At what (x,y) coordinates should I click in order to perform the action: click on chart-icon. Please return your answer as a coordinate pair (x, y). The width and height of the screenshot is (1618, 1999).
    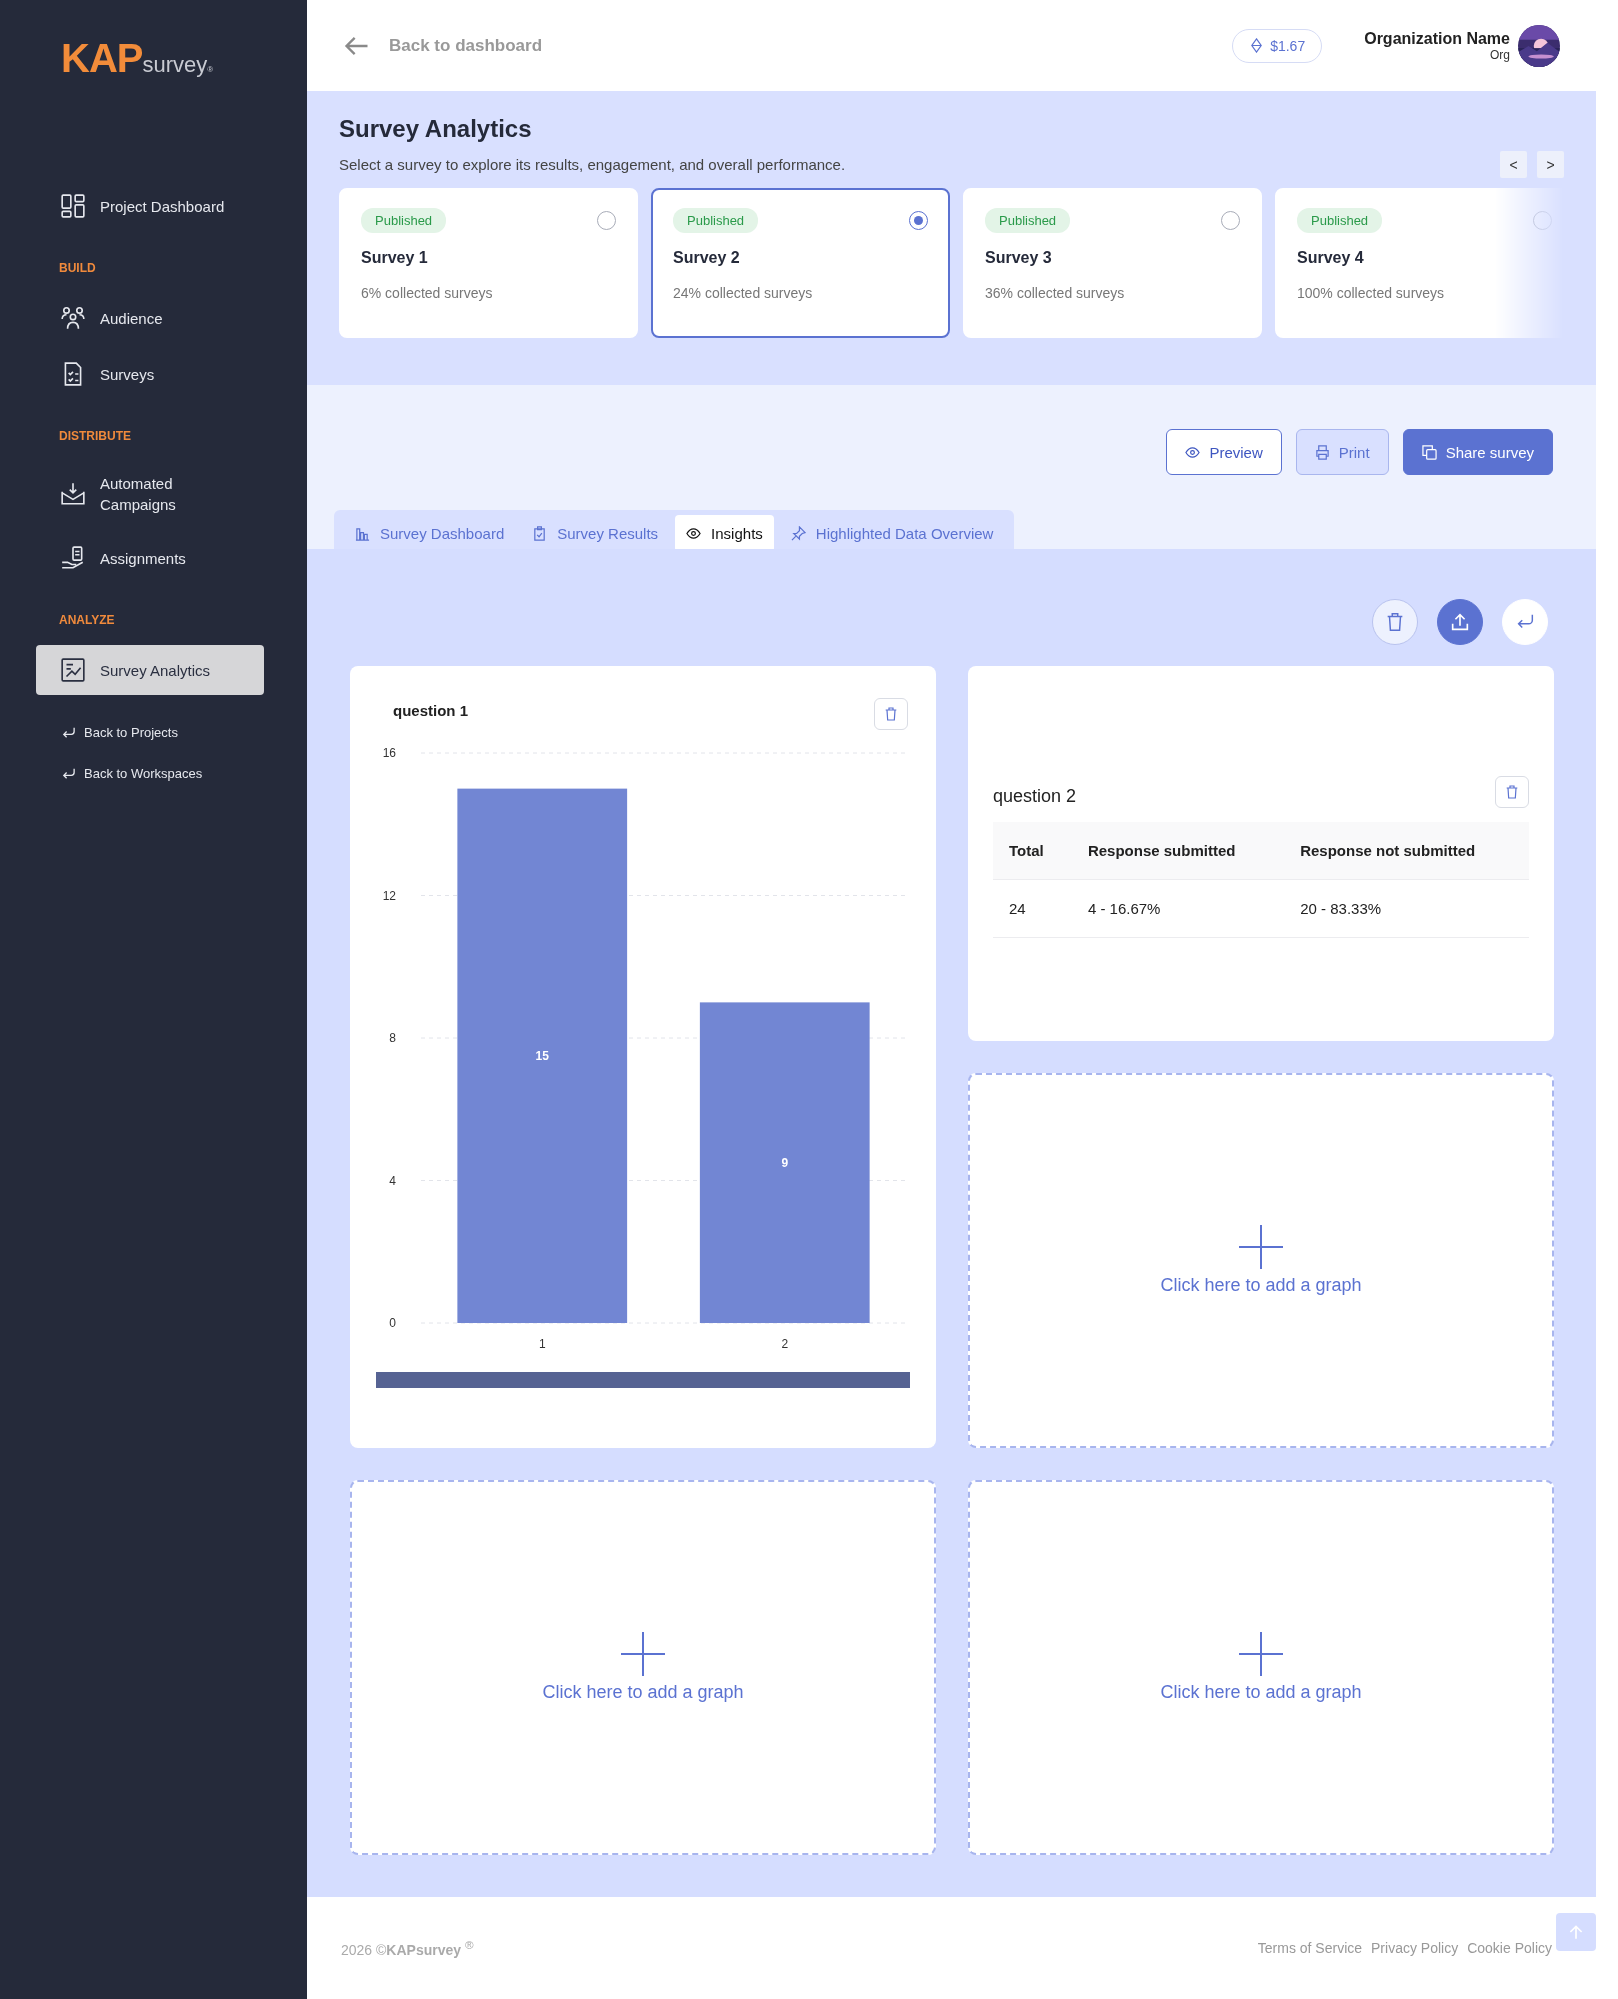
    Looking at the image, I should click on (73, 670).